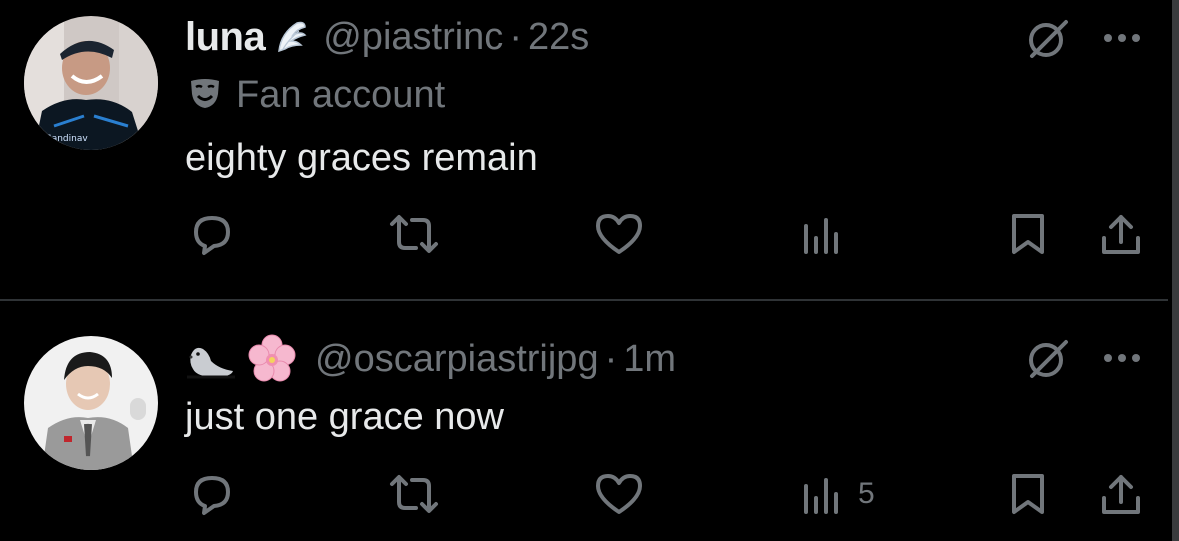 The width and height of the screenshot is (1179, 541). I want to click on wing-emoji-icon, so click(292, 37).